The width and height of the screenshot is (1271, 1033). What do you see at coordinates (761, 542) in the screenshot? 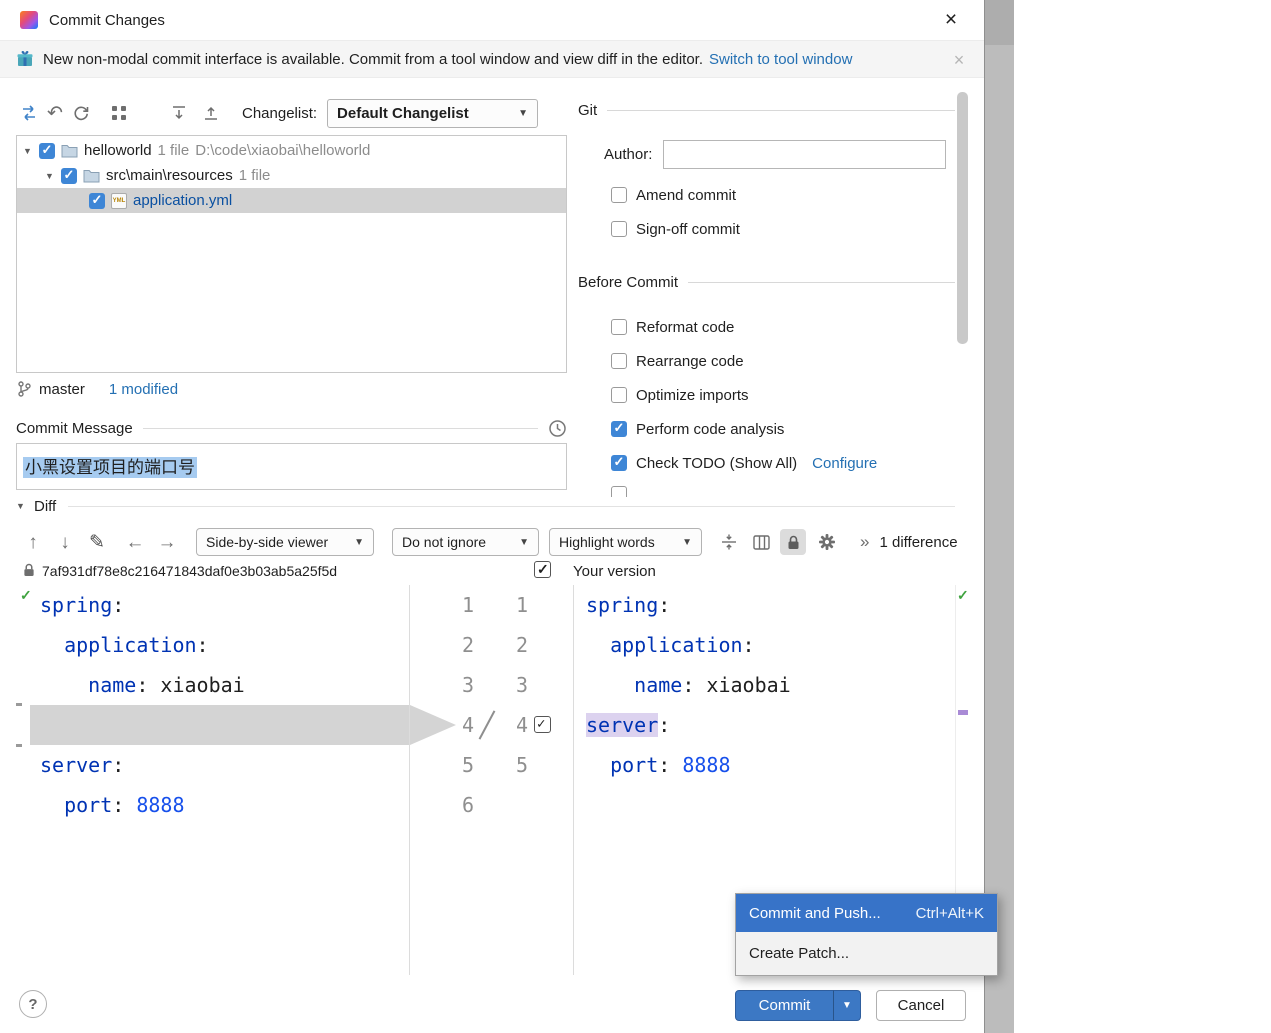
I see `sync-scroll-button` at bounding box center [761, 542].